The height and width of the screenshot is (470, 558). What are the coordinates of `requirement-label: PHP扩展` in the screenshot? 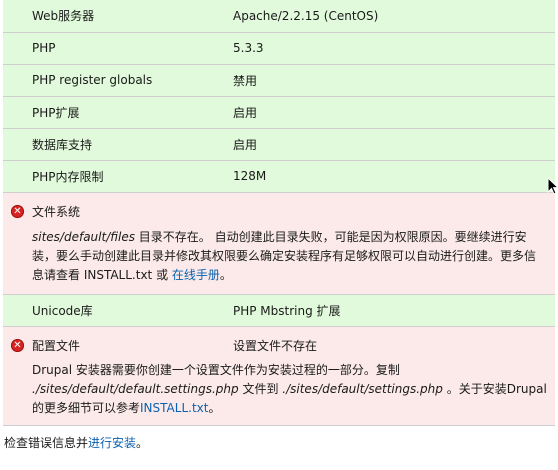 It's located at (118, 112).